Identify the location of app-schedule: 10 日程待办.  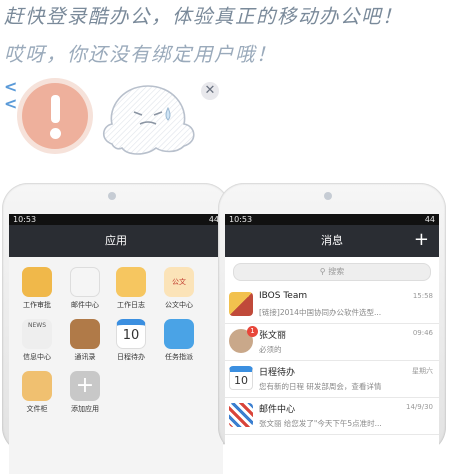
(131, 340).